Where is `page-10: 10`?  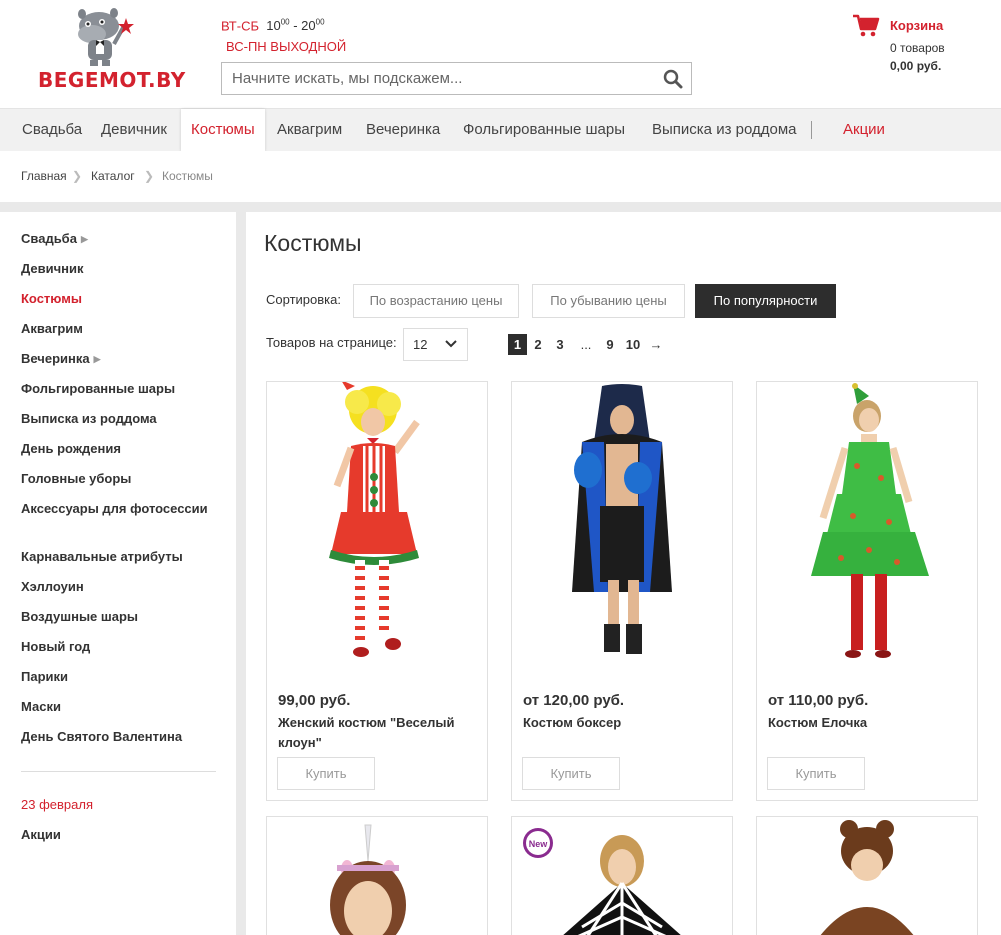
page-10: 10 is located at coordinates (633, 345).